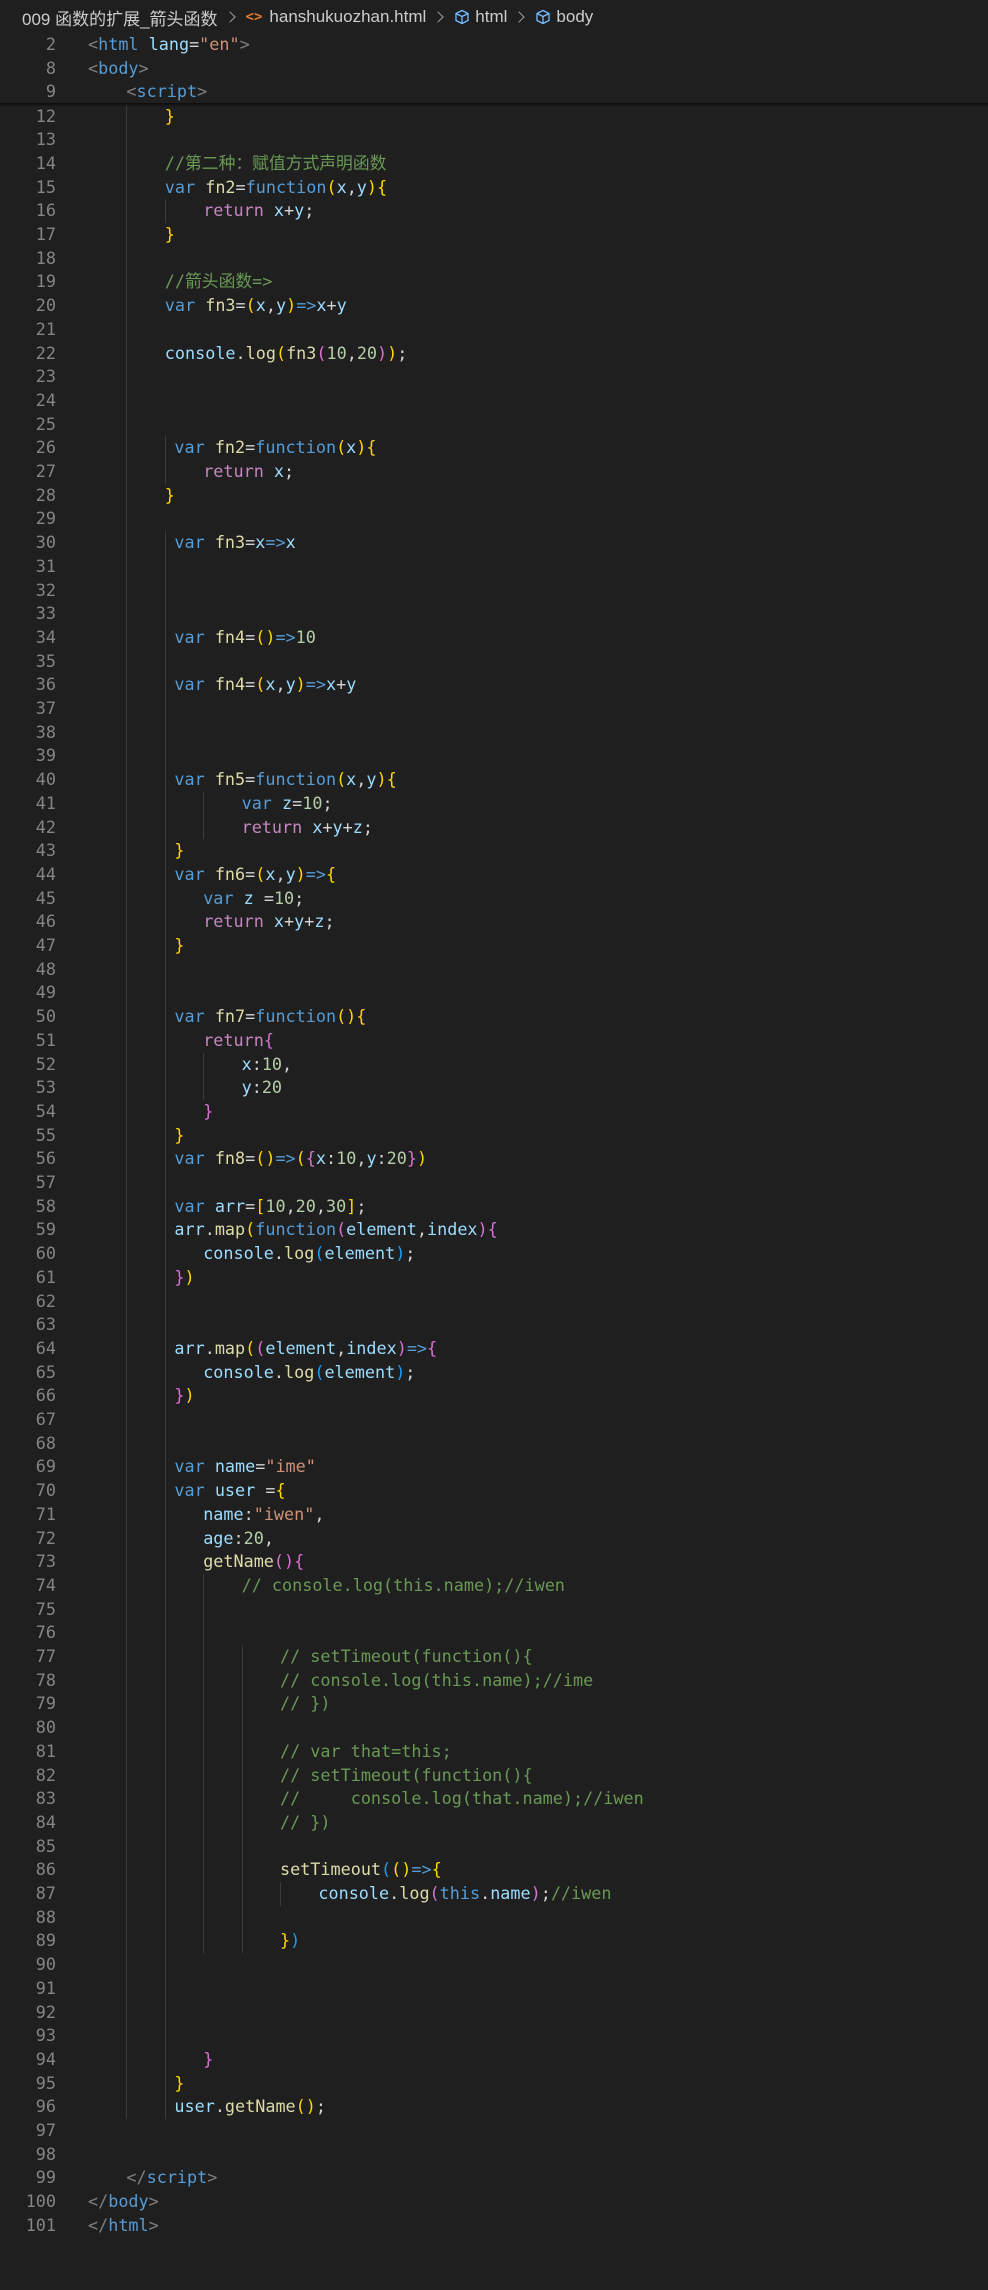 The image size is (988, 2290). I want to click on code-text: // var that=this;, so click(366, 1752).